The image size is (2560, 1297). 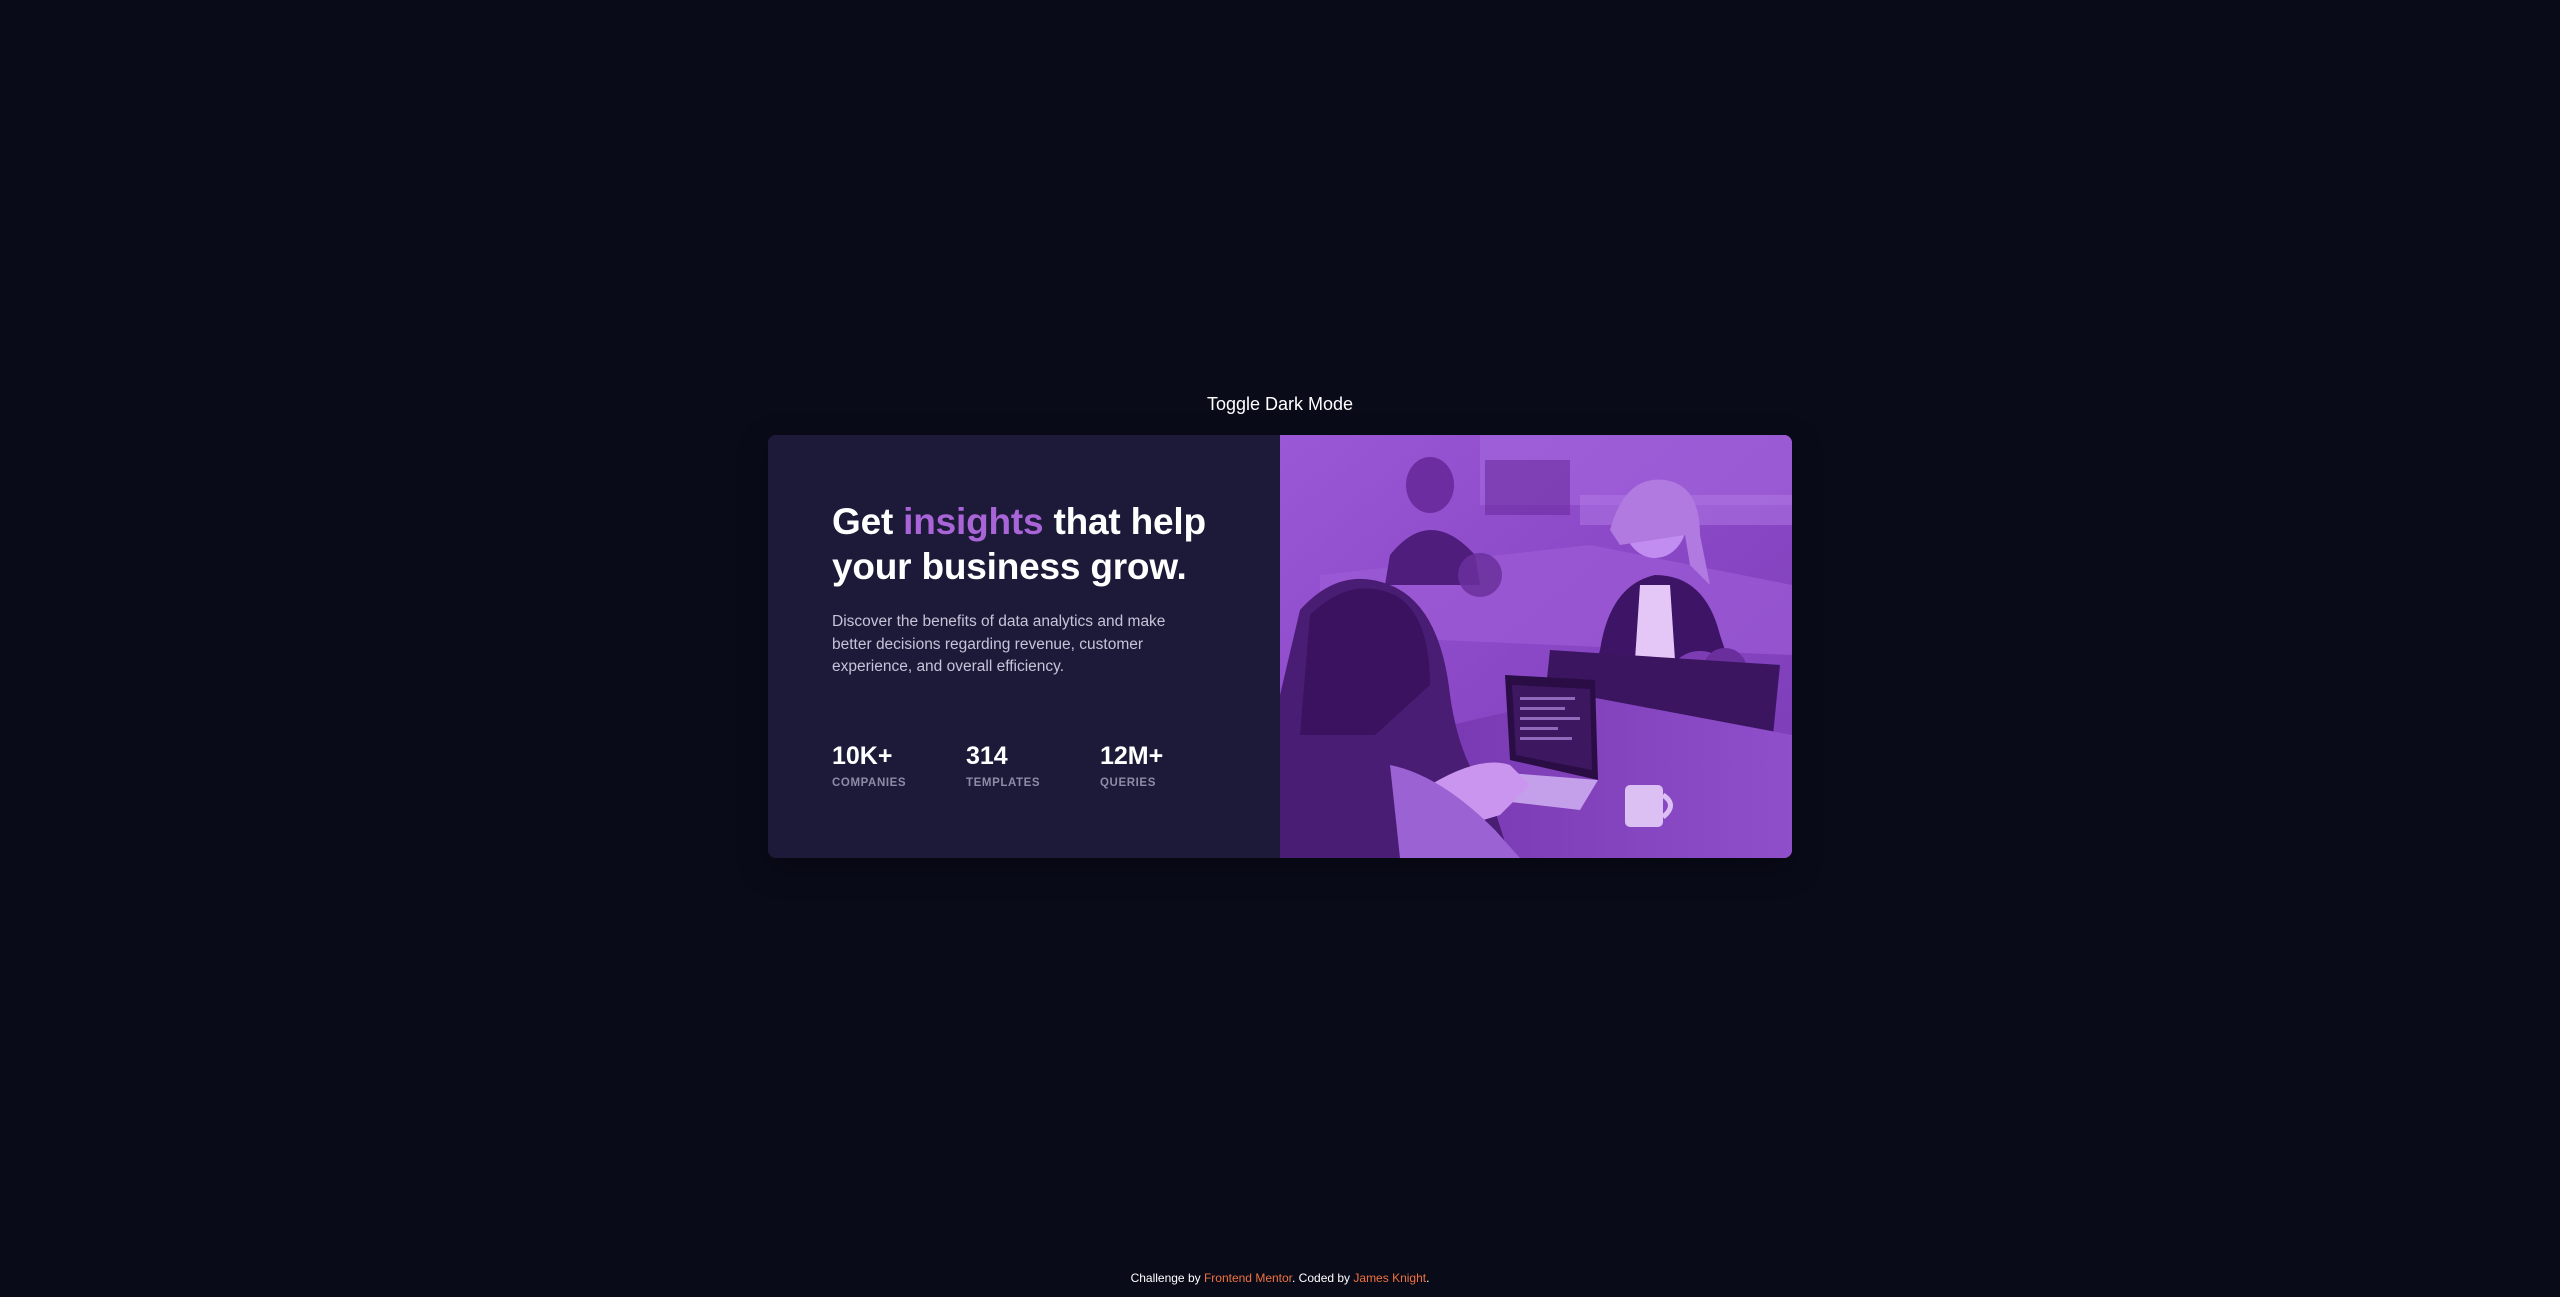 I want to click on stat-label: Queries, so click(x=1128, y=783).